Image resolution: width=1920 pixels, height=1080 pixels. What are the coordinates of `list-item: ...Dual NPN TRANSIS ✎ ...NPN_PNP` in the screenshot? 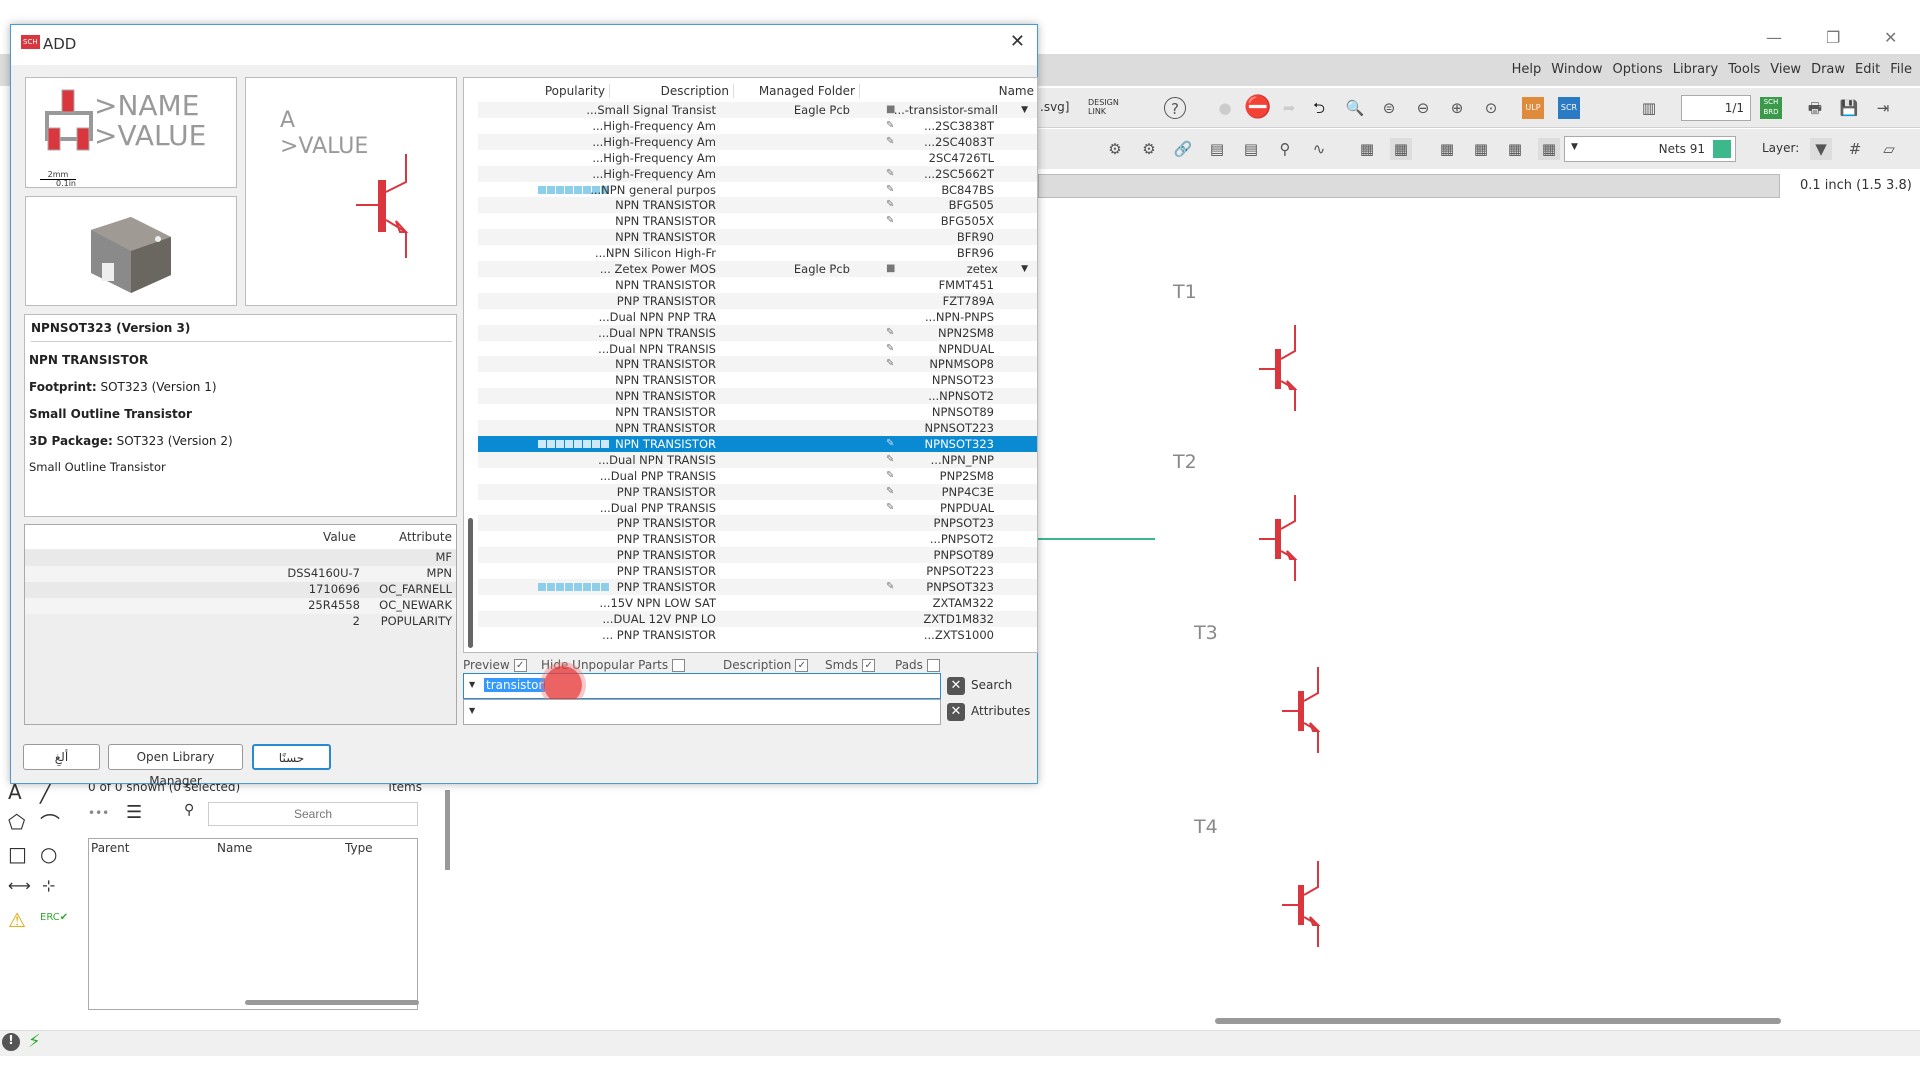 It's located at (757, 459).